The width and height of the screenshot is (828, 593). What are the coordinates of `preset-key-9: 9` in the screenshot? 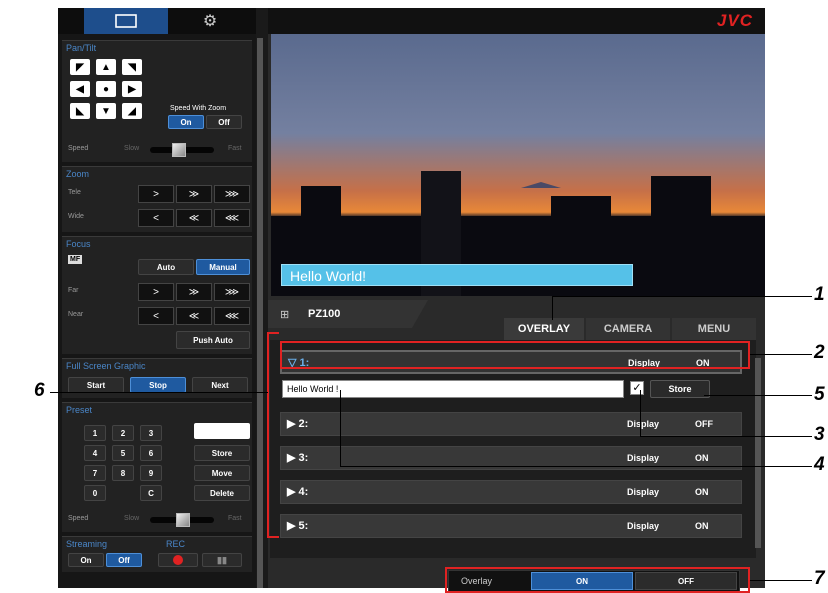 It's located at (151, 473).